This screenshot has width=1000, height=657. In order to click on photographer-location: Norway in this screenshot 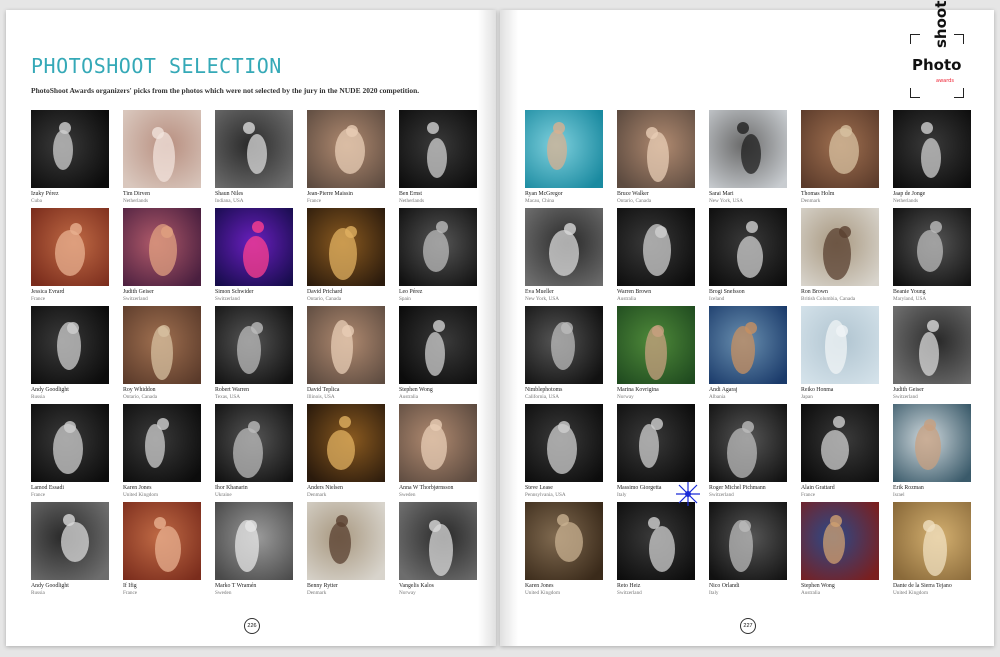, I will do `click(407, 593)`.